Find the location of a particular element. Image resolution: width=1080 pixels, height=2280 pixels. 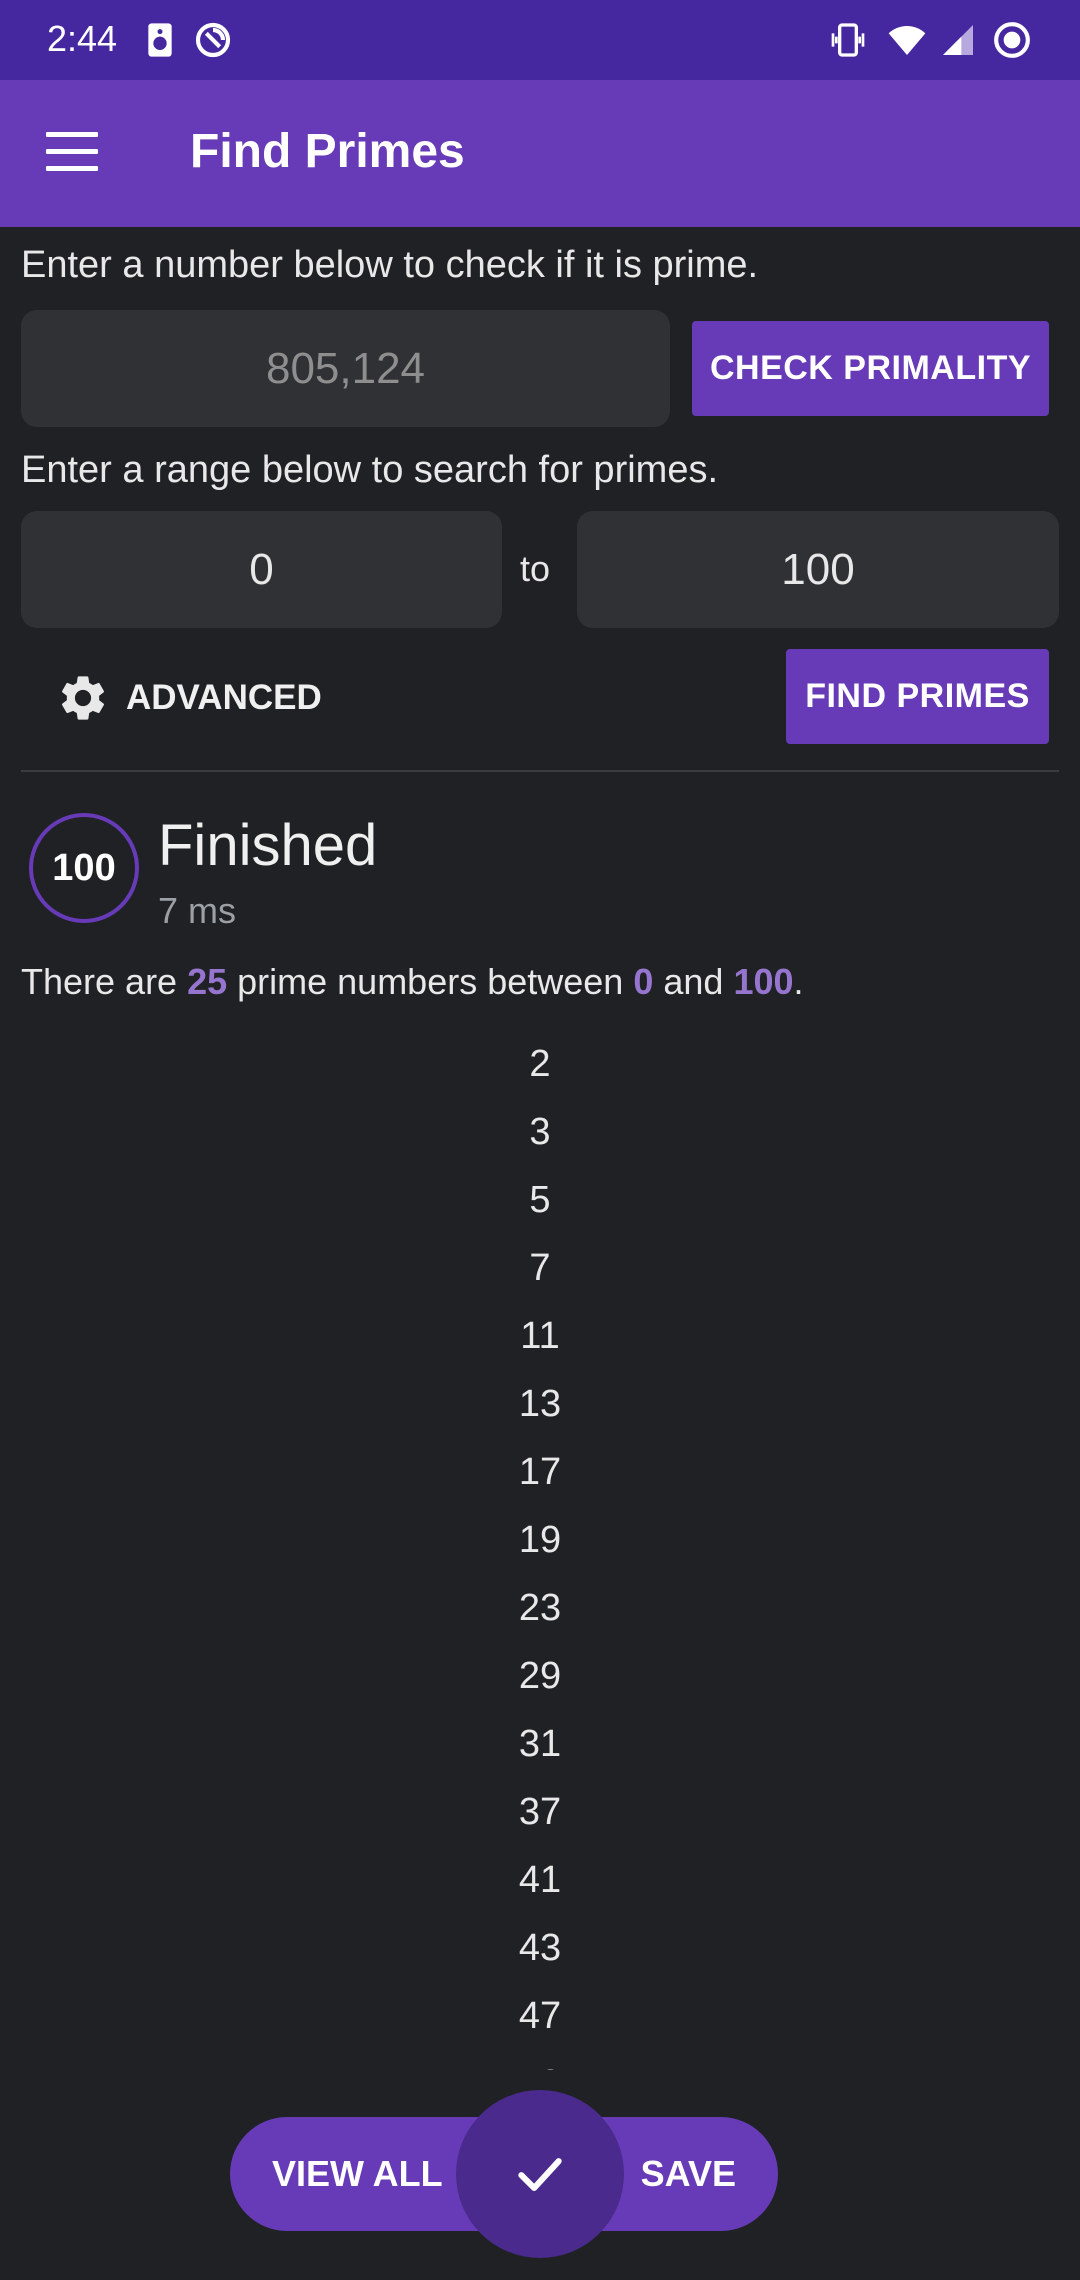

prime-list-item: 7 is located at coordinates (540, 1268).